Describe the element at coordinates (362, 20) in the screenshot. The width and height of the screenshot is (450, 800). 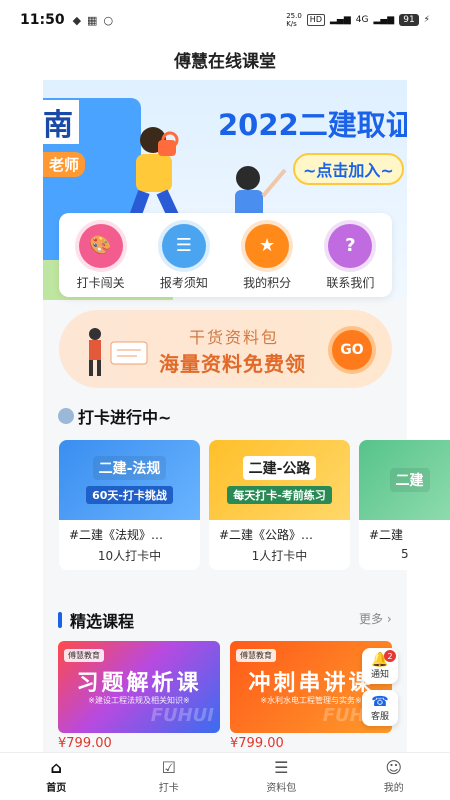
I see `network-text: 4G` at that location.